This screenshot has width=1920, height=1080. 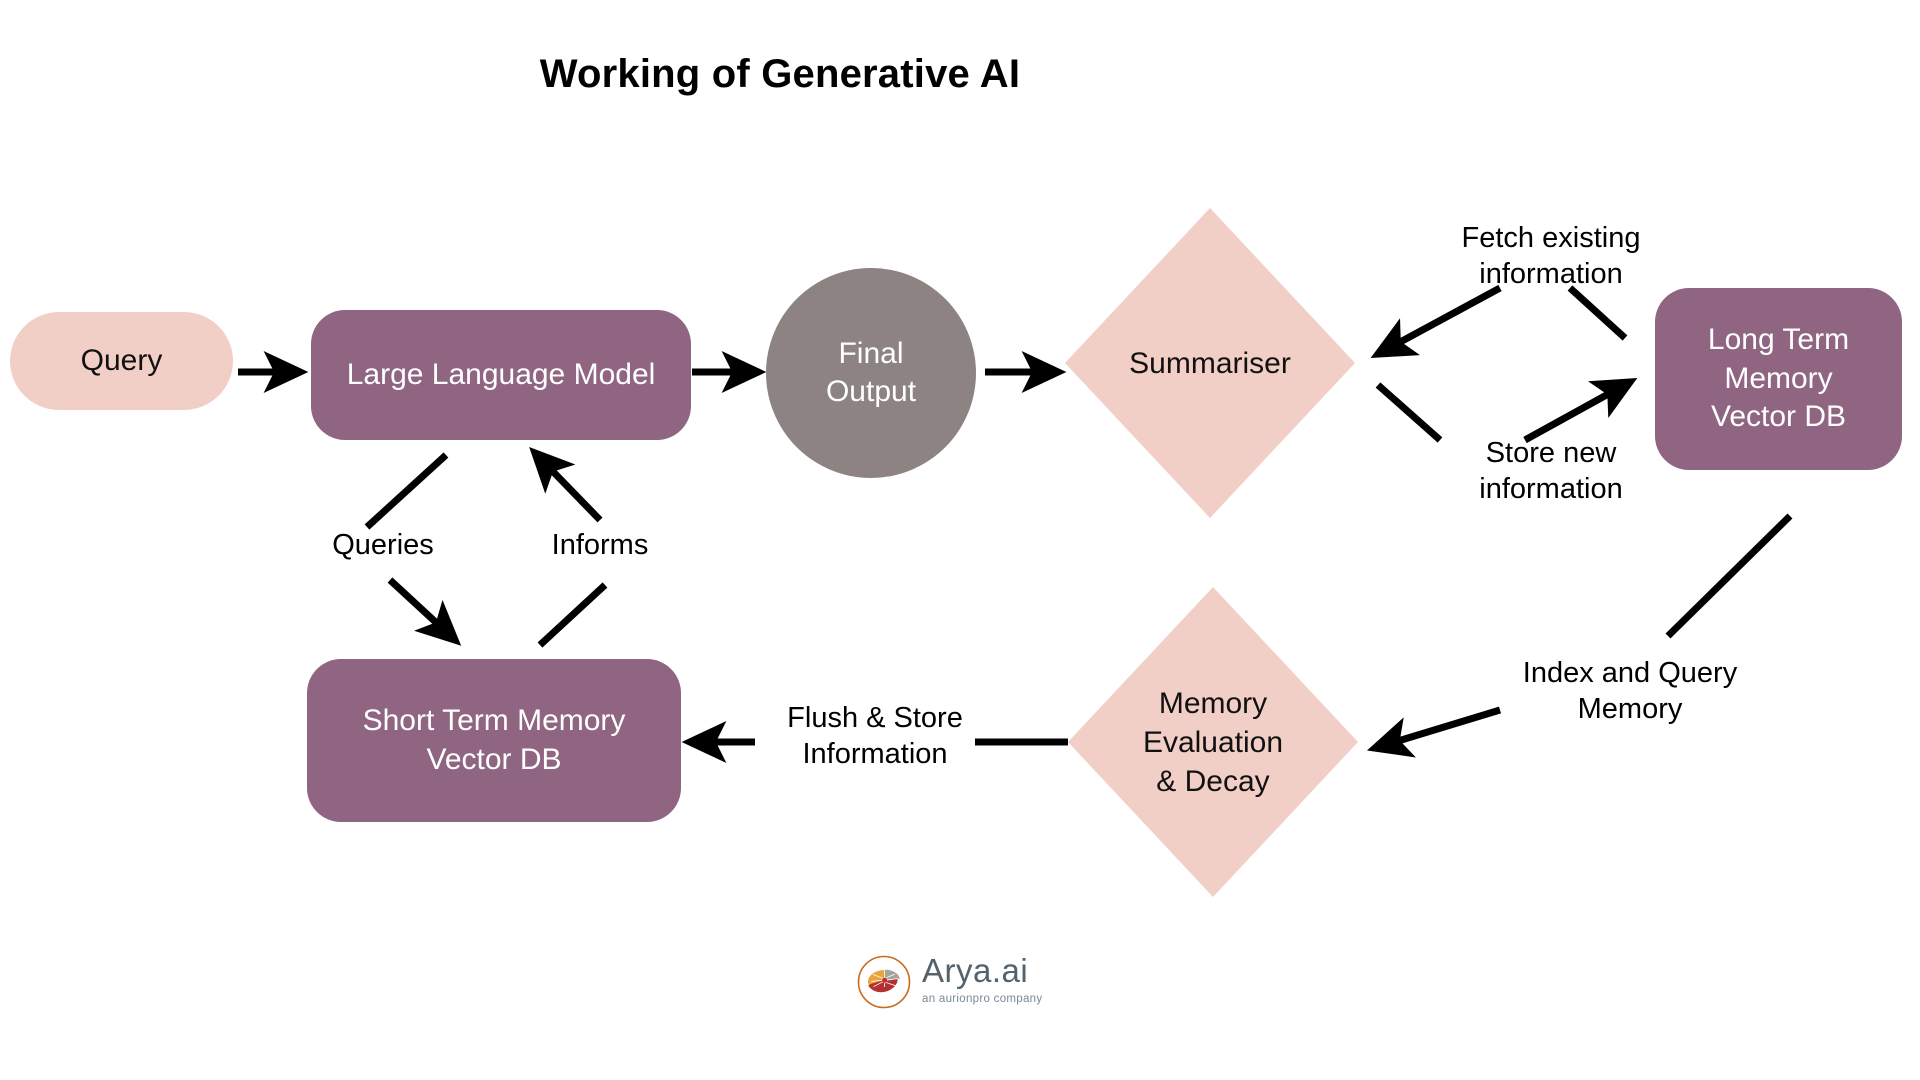 What do you see at coordinates (1213, 703) in the screenshot?
I see `node-memory-evaluation-line1: Memory` at bounding box center [1213, 703].